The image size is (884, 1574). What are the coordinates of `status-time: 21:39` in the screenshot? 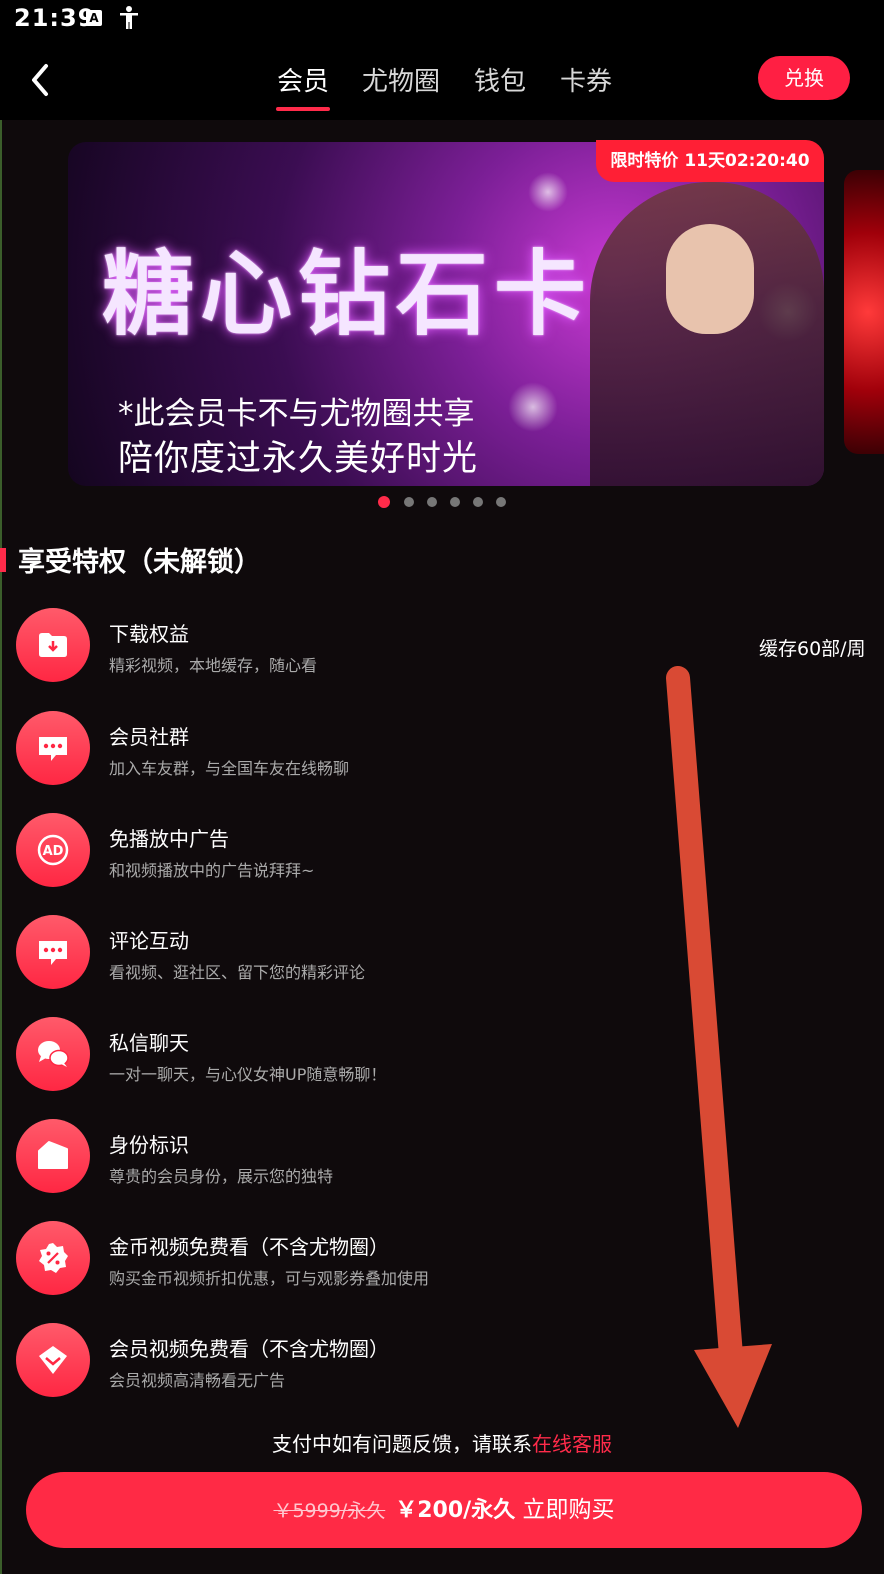 It's located at (55, 18).